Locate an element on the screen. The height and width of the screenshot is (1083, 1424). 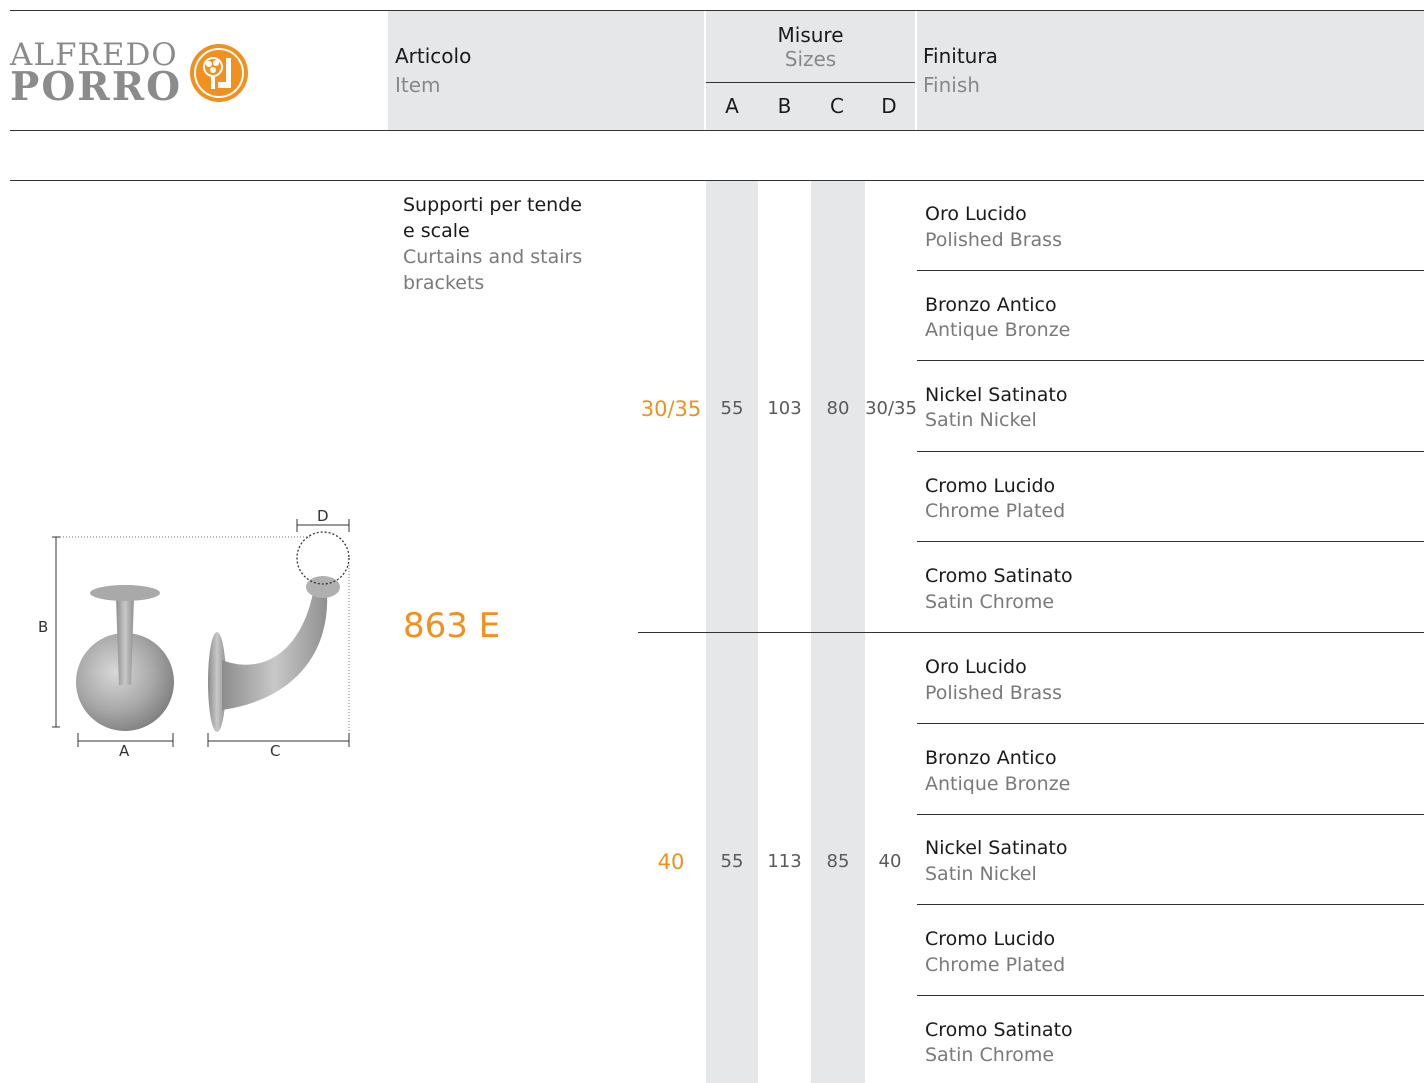
dimension-label-d: D is located at coordinates (323, 516).